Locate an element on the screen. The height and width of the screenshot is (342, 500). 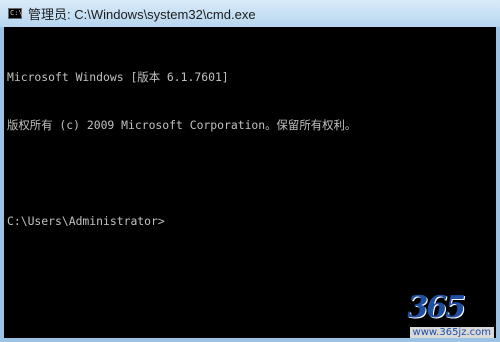
title-bar: C:\ 管理员: C:\Windows\system32\cmd.exe is located at coordinates (250, 13).